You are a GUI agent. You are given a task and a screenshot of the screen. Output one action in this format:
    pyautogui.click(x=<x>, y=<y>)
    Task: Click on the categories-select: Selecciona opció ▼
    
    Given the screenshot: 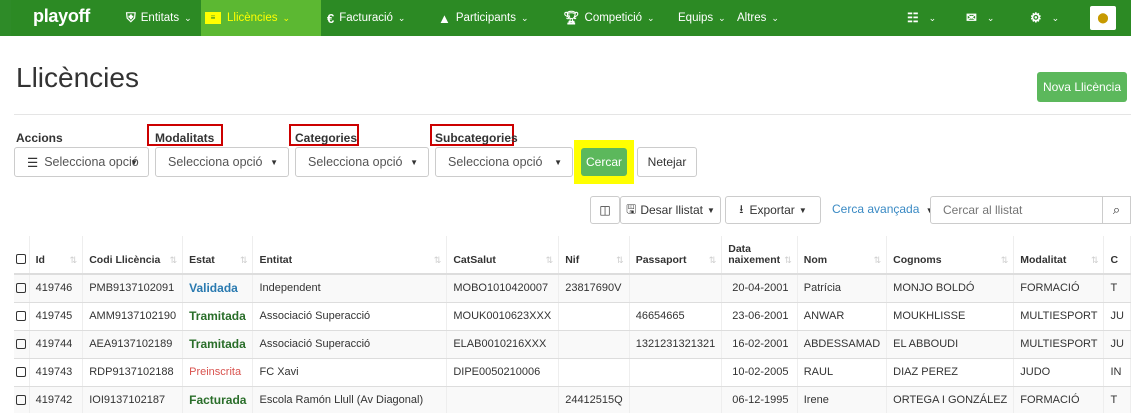 What is the action you would take?
    pyautogui.click(x=362, y=162)
    